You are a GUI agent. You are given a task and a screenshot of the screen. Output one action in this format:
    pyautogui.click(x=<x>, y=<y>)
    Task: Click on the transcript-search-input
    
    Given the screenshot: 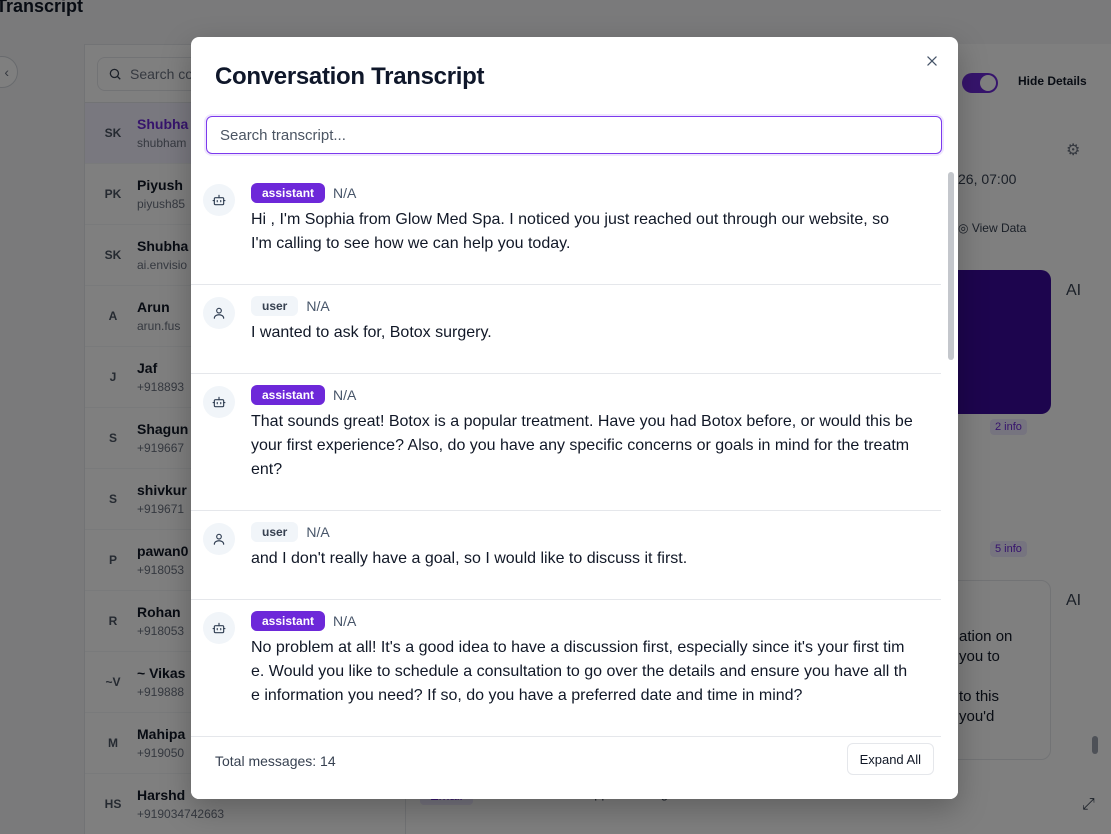 What is the action you would take?
    pyautogui.click(x=574, y=135)
    